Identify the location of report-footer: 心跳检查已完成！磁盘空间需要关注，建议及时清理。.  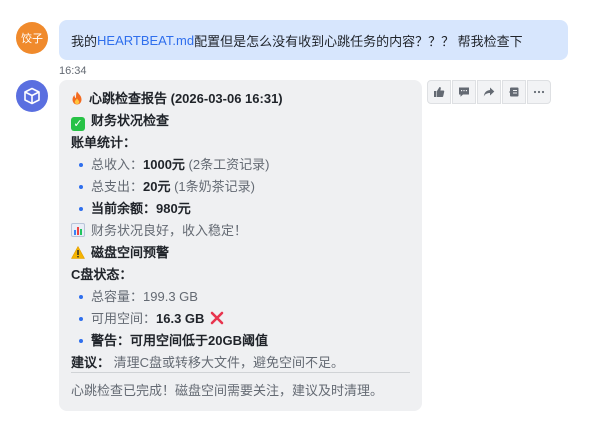
(227, 390).